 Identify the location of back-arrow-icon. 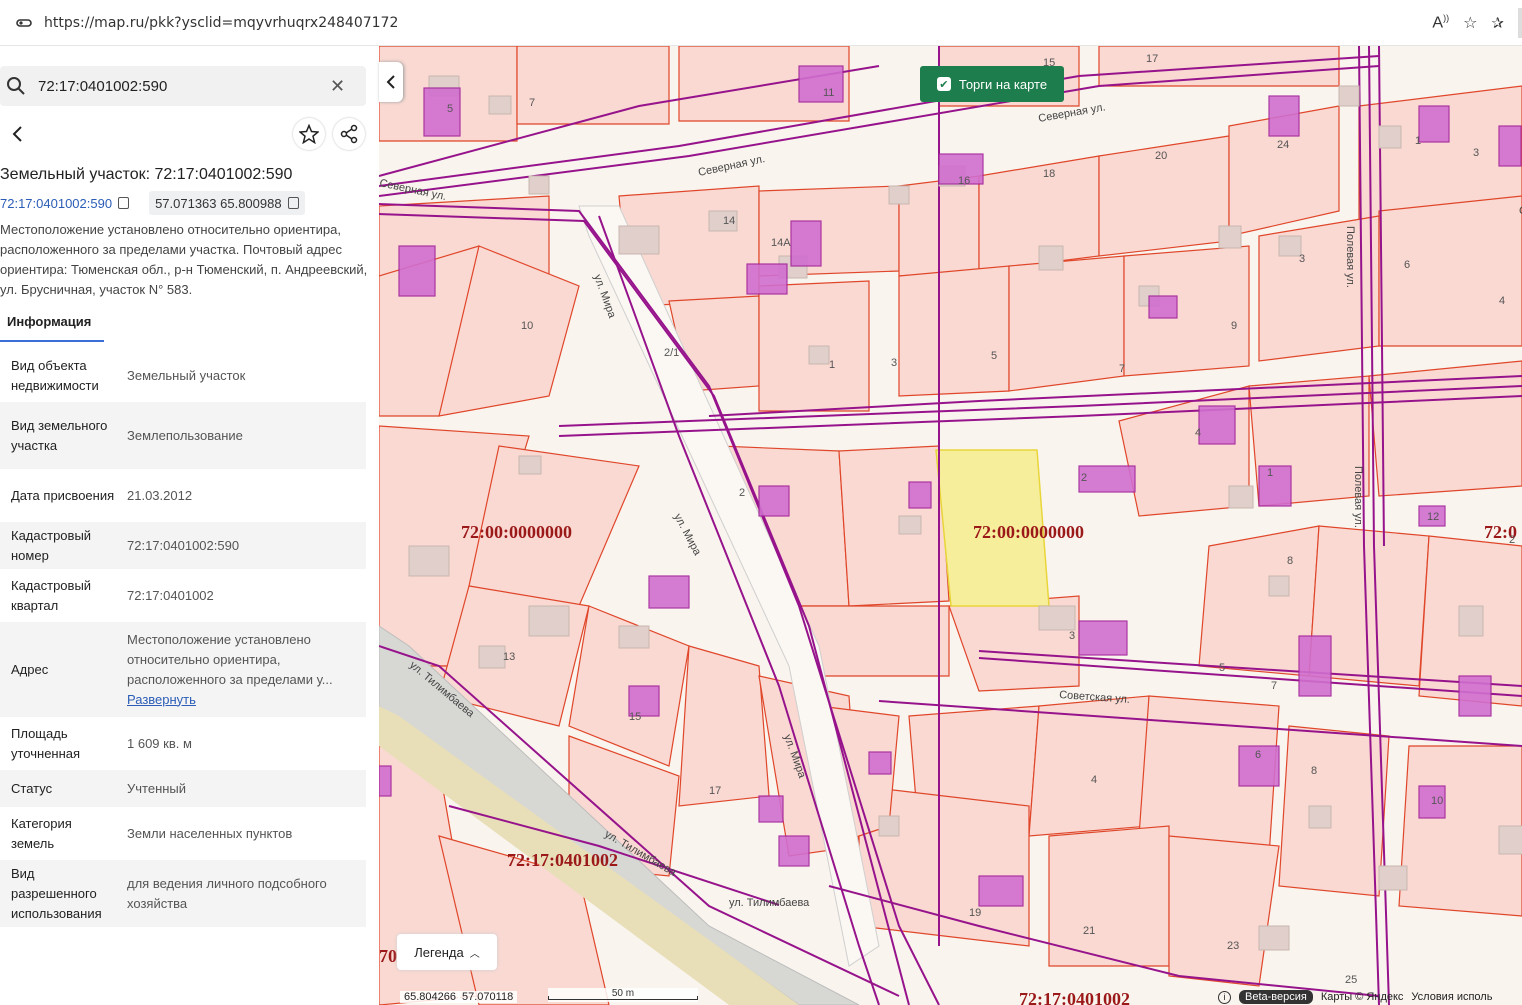
(18, 134).